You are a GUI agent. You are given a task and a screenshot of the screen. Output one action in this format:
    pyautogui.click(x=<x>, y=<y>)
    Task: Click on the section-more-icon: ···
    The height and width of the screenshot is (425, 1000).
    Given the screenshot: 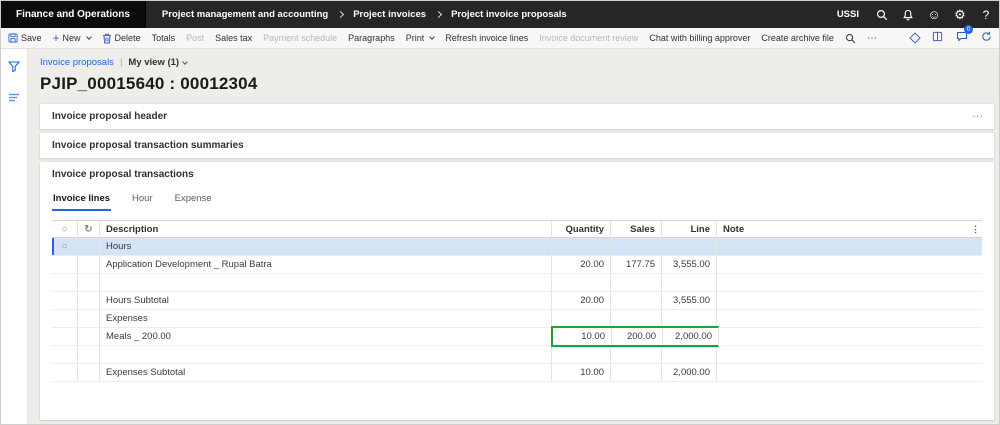 What is the action you would take?
    pyautogui.click(x=978, y=116)
    